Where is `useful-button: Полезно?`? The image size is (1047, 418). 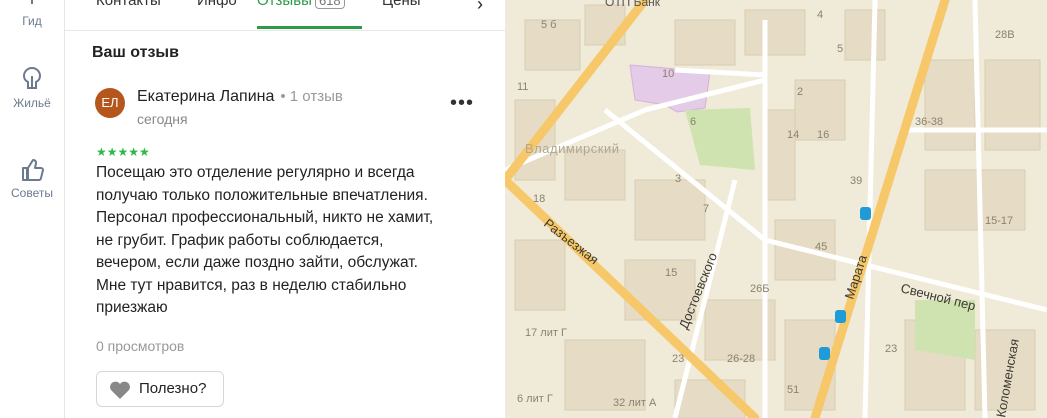 useful-button: Полезно? is located at coordinates (160, 389).